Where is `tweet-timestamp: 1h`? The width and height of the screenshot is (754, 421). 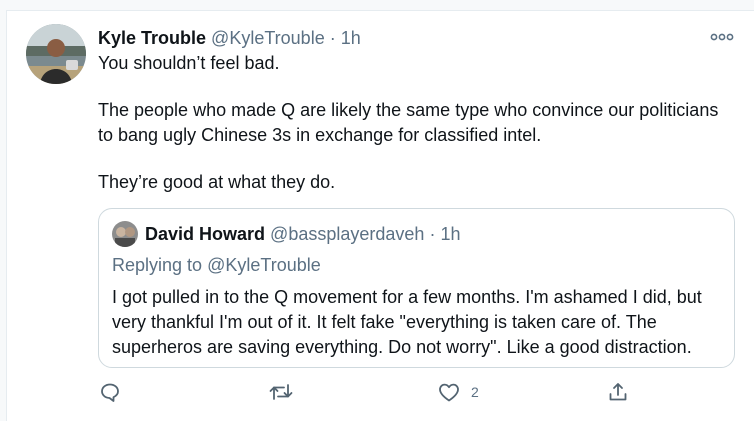 tweet-timestamp: 1h is located at coordinates (351, 38).